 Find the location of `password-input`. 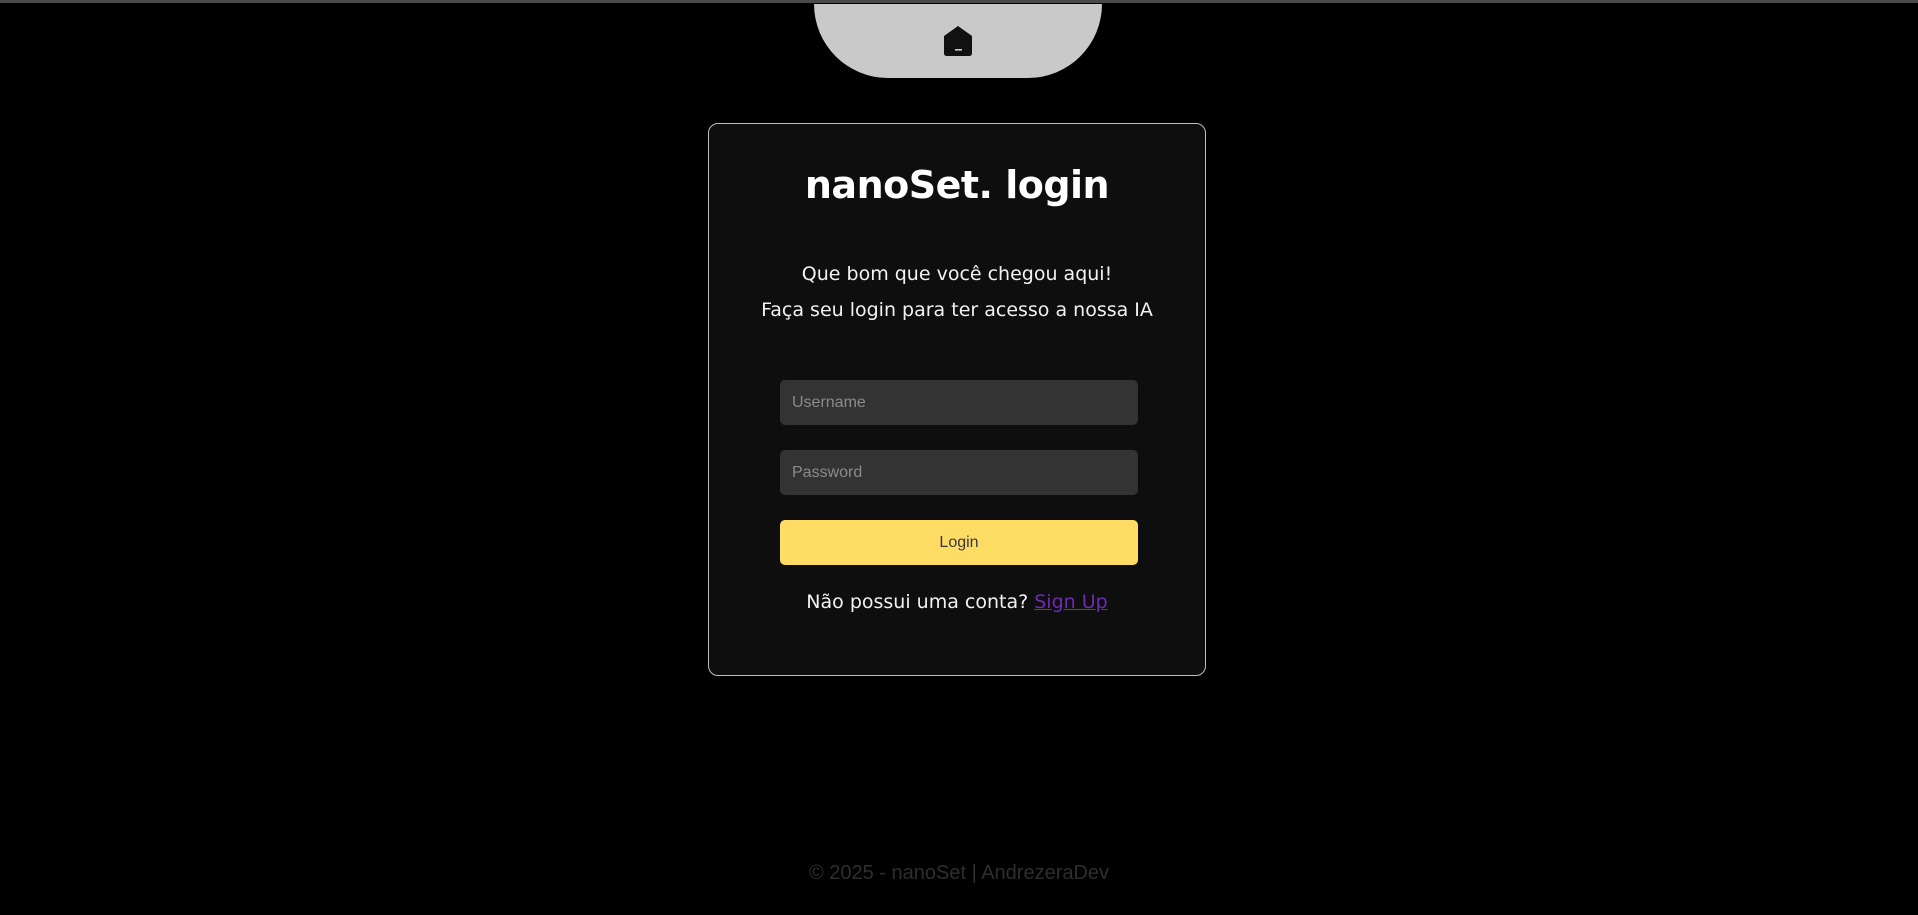

password-input is located at coordinates (959, 472).